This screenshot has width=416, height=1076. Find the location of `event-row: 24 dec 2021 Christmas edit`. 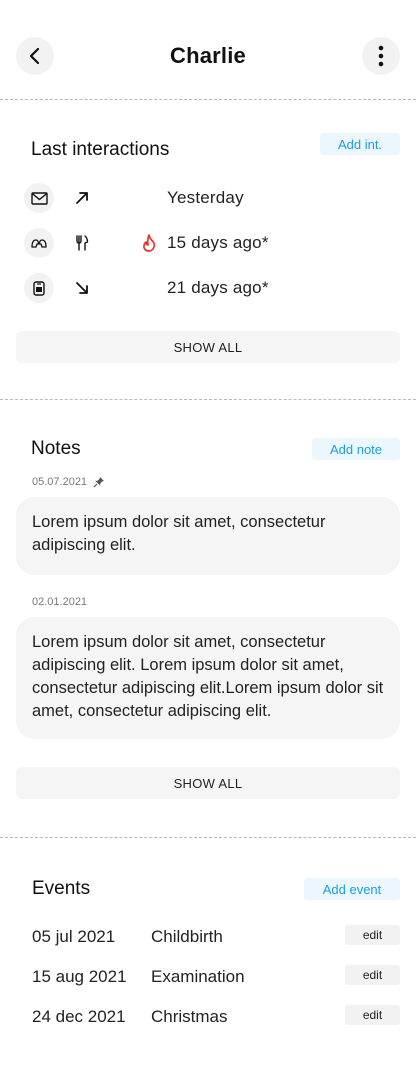

event-row: 24 dec 2021 Christmas edit is located at coordinates (216, 1017).